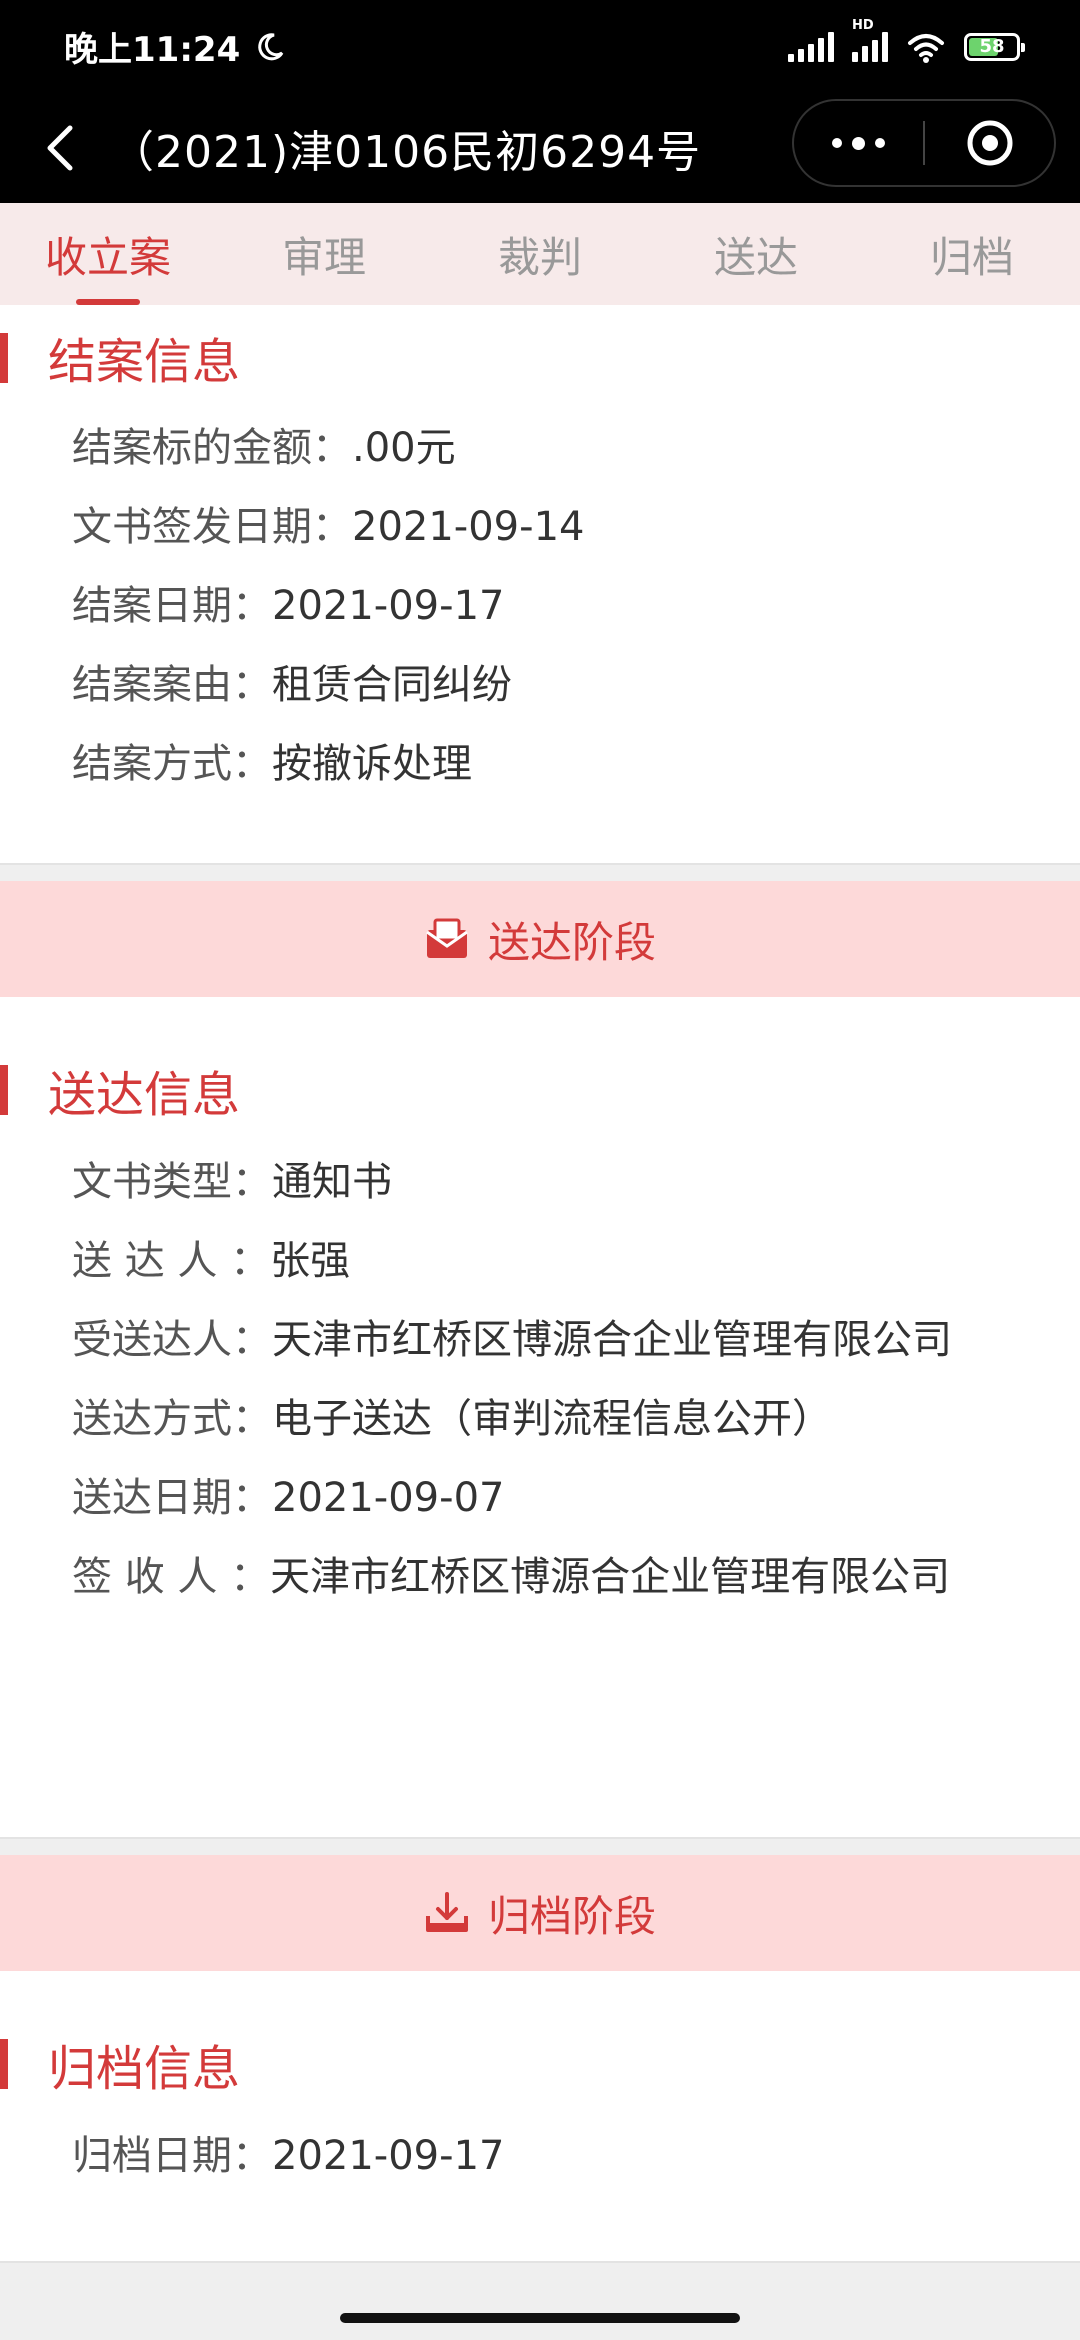 The image size is (1080, 2340). What do you see at coordinates (328, 527) in the screenshot?
I see `info-row: 文书签发日期： 2021-09-14` at bounding box center [328, 527].